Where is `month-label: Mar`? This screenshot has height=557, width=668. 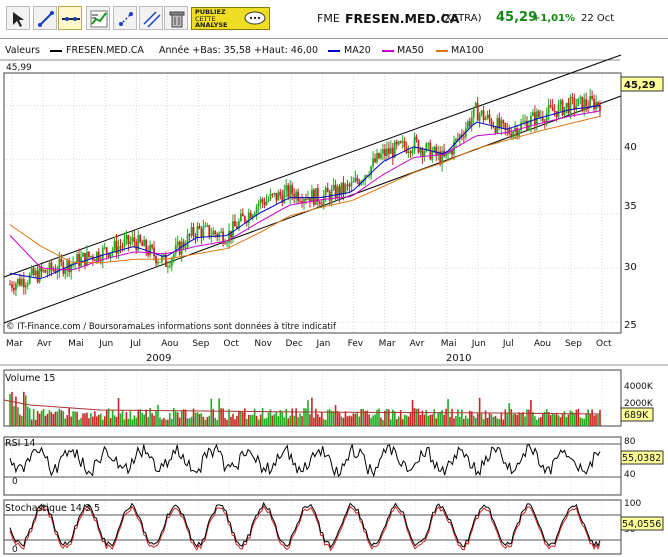
month-label: Mar is located at coordinates (387, 344).